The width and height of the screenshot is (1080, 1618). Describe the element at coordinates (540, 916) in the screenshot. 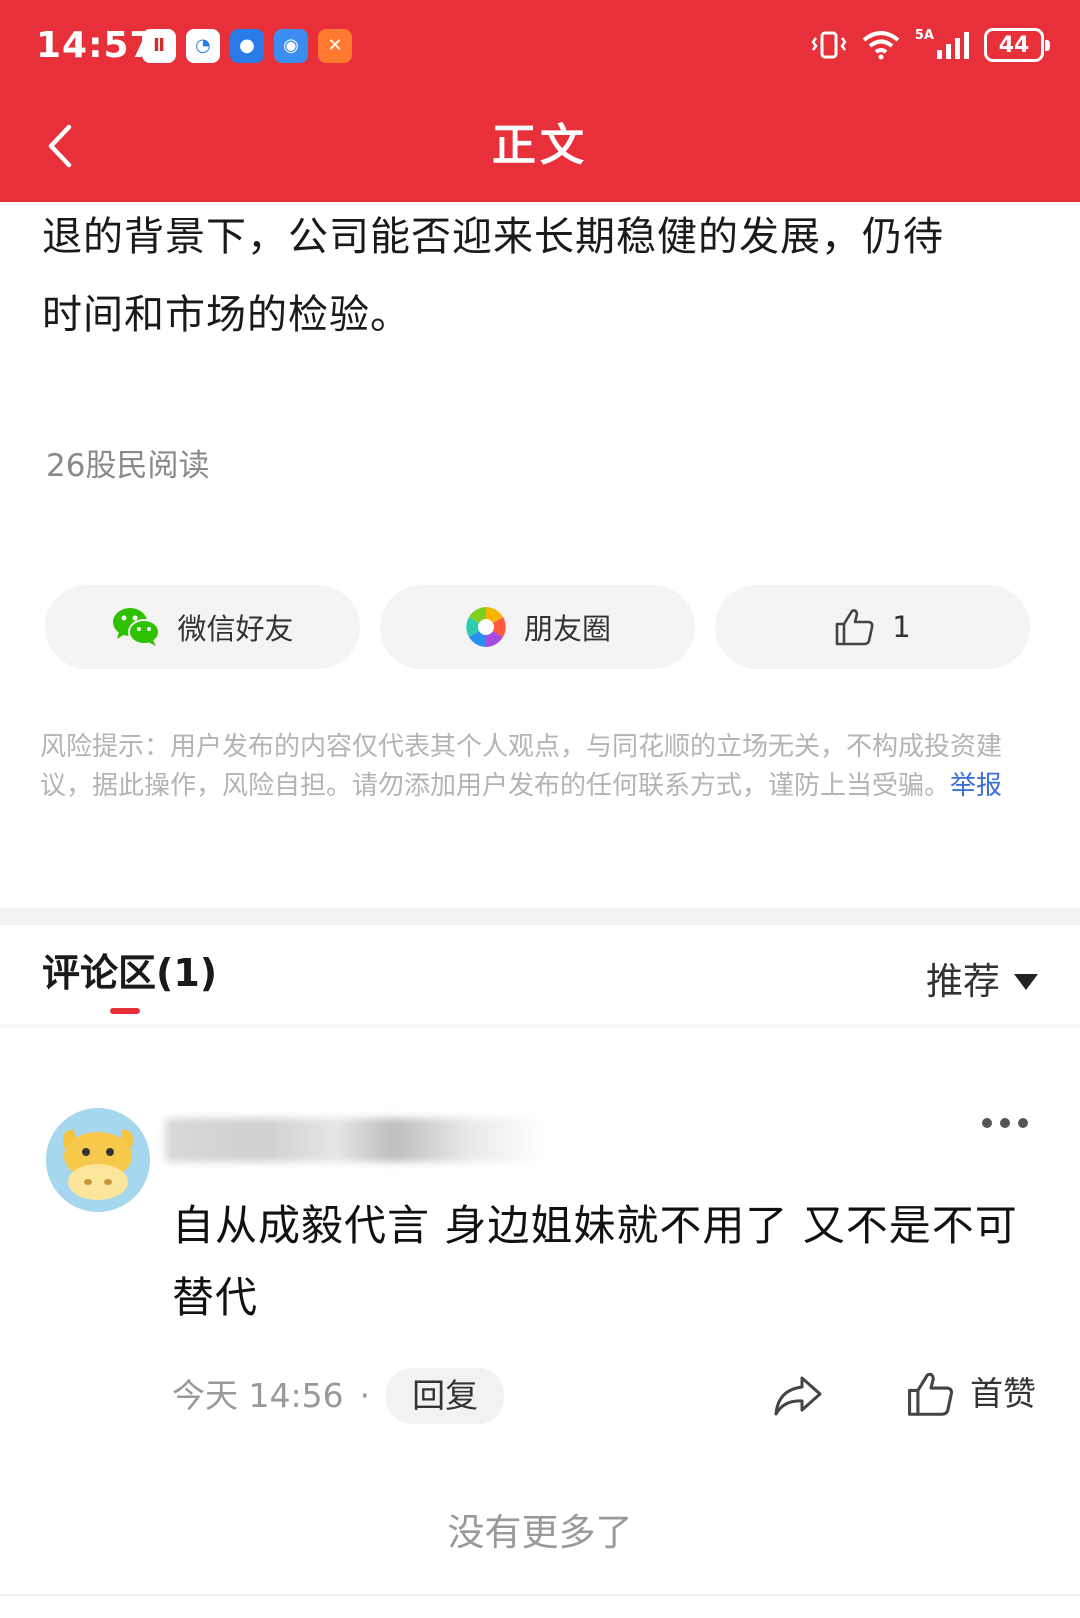

I see `section-divider` at that location.